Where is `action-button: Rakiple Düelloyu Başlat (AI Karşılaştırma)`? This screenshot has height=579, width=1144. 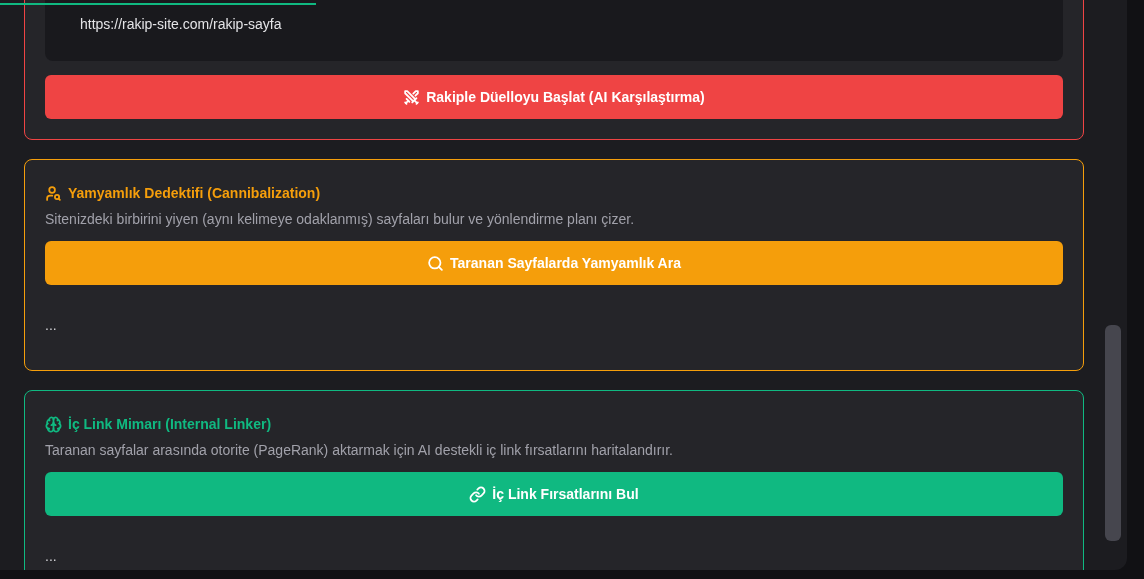 action-button: Rakiple Düelloyu Başlat (AI Karşılaştırma) is located at coordinates (554, 97).